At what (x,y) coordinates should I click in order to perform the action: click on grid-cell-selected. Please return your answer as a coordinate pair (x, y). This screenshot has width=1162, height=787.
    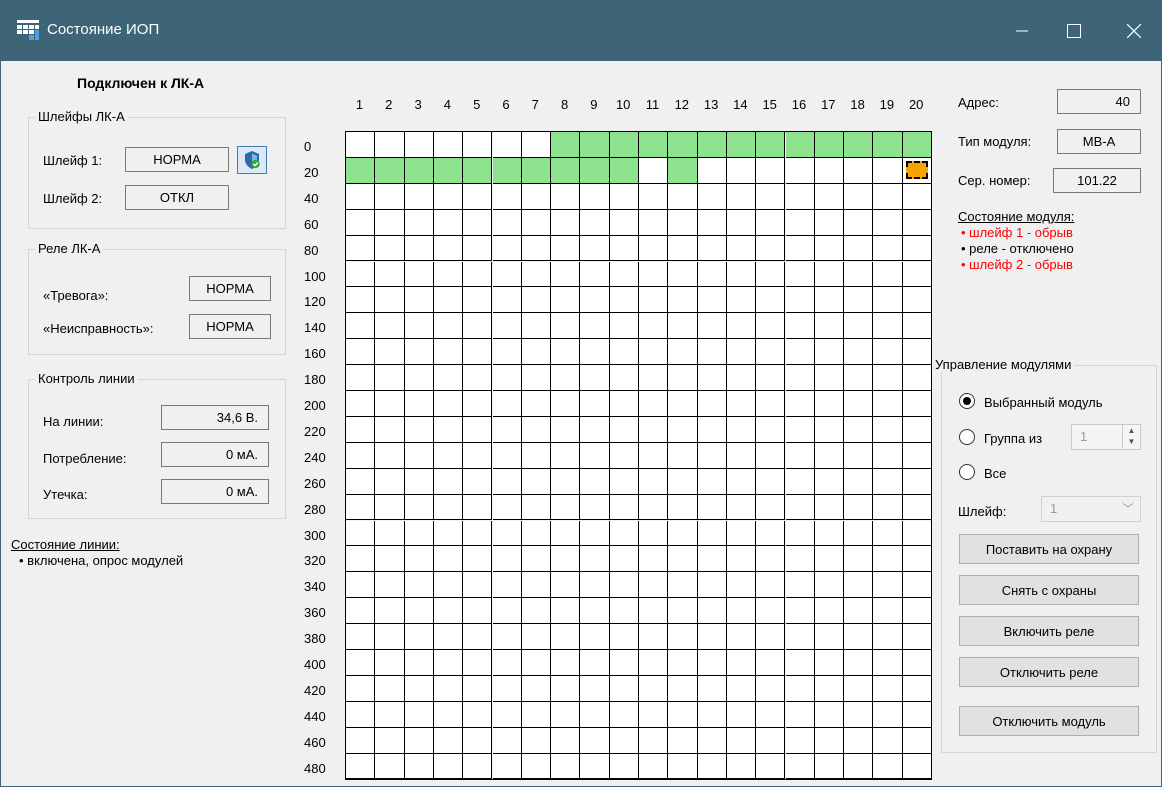
    Looking at the image, I should click on (917, 170).